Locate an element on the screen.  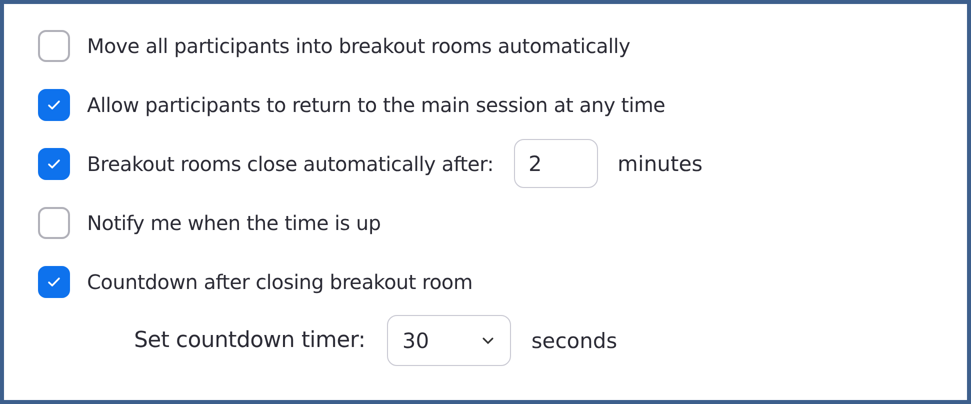
chevron-down-icon is located at coordinates (488, 340).